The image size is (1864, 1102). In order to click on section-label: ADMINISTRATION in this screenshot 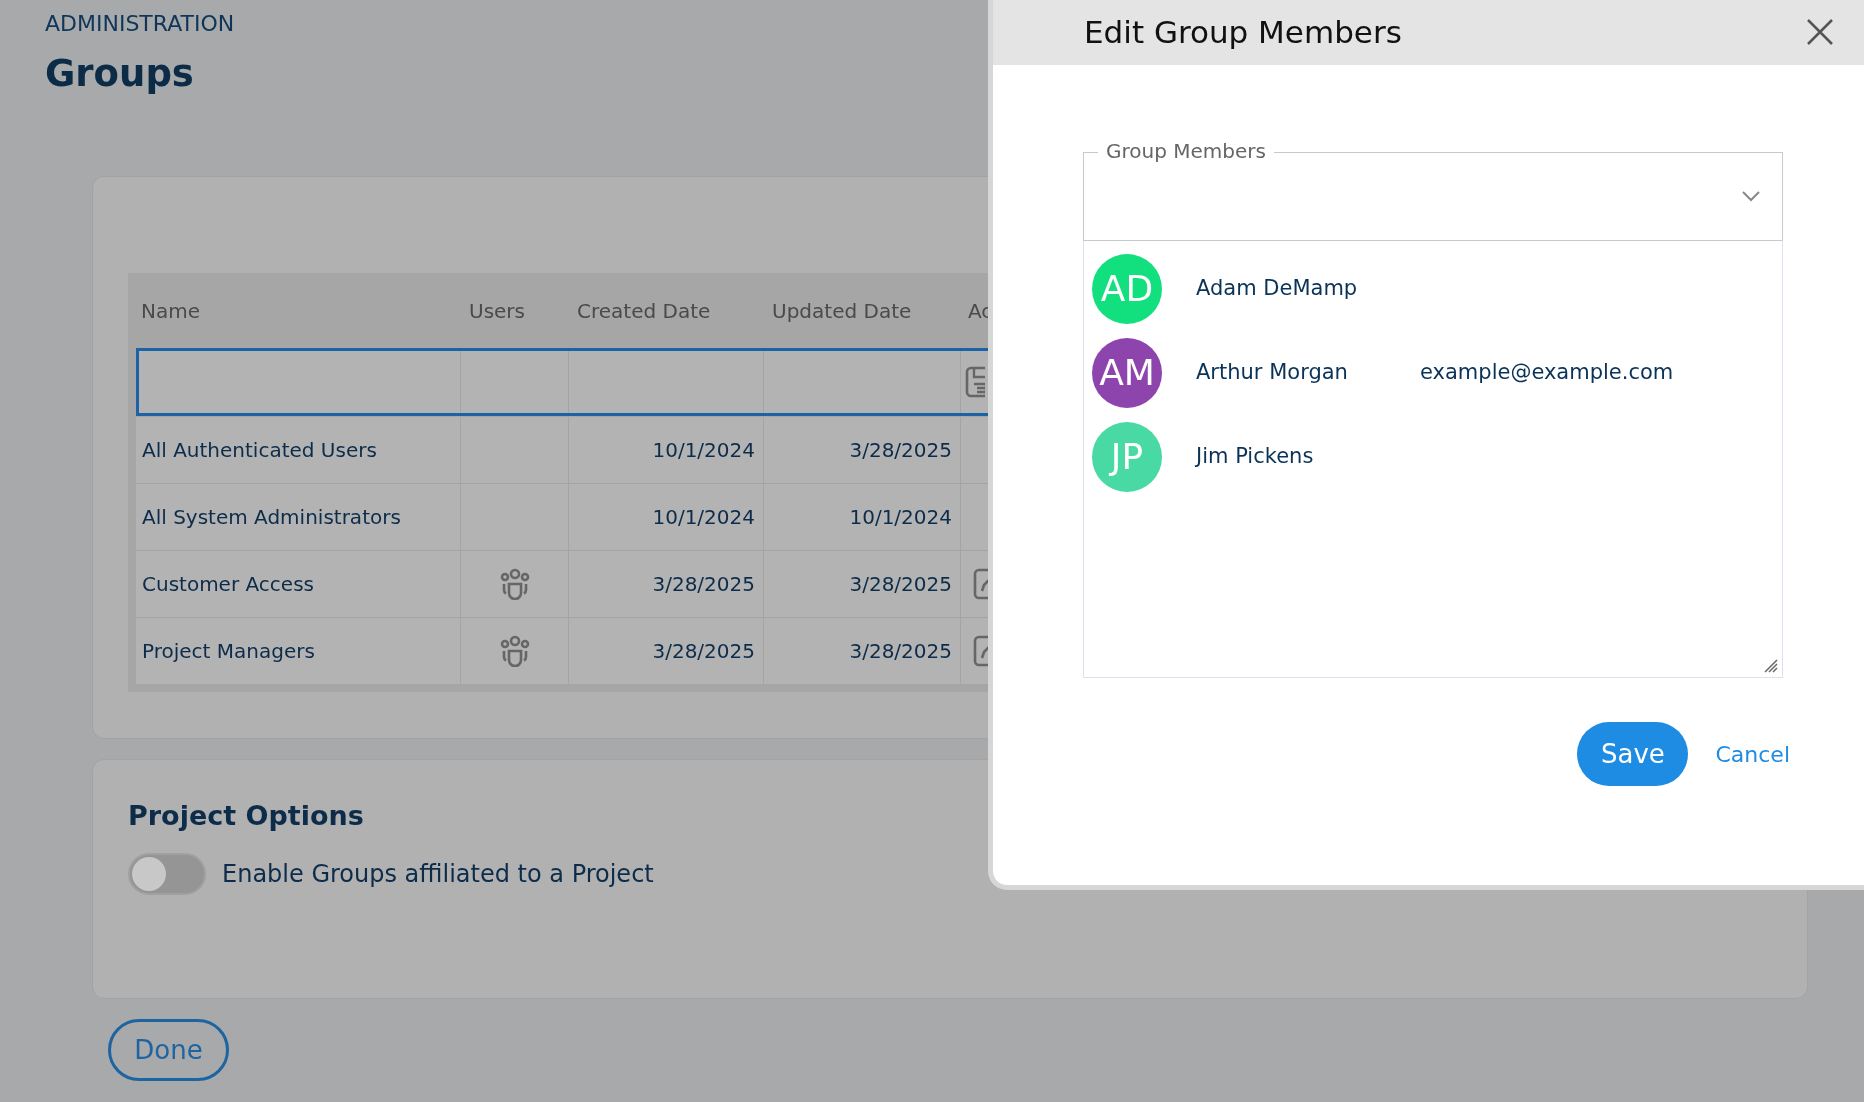, I will do `click(140, 24)`.